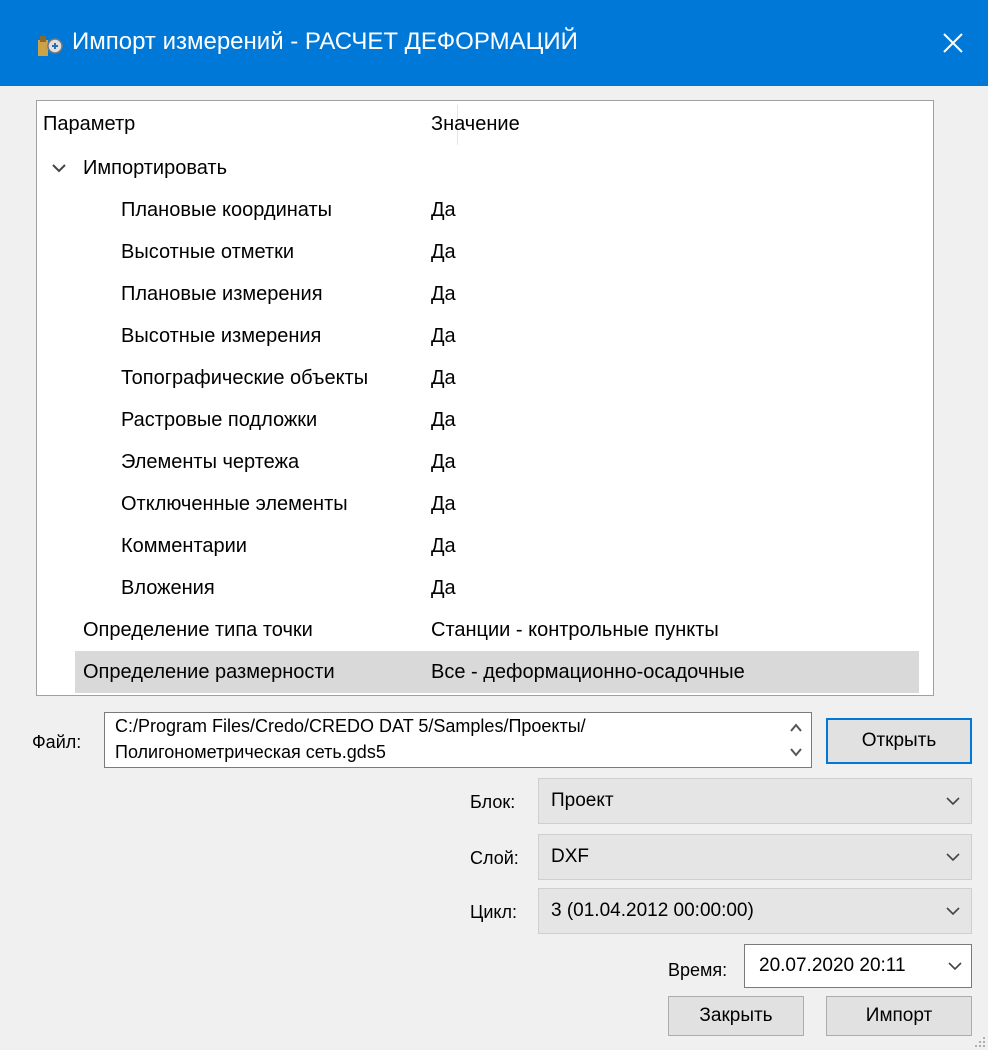 The image size is (988, 1050). Describe the element at coordinates (485, 168) in the screenshot. I see `tree-group-import: Импортировать` at that location.